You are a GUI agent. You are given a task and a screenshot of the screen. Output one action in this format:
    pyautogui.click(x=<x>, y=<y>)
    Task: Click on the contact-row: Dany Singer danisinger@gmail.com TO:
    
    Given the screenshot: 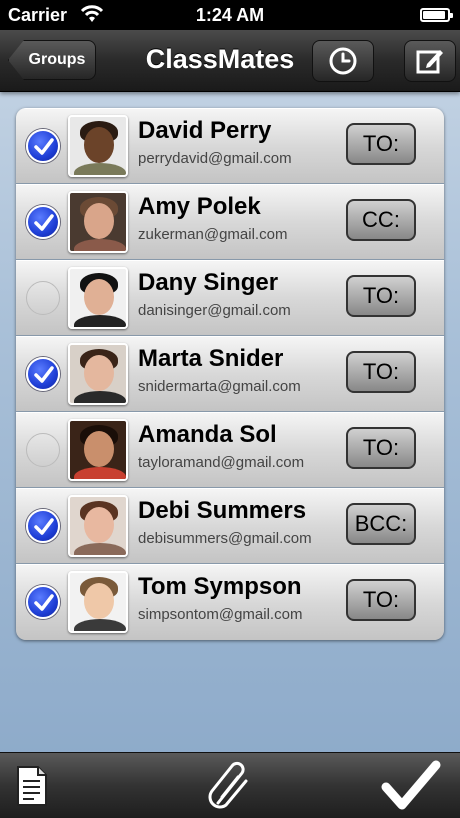 What is the action you would take?
    pyautogui.click(x=230, y=298)
    